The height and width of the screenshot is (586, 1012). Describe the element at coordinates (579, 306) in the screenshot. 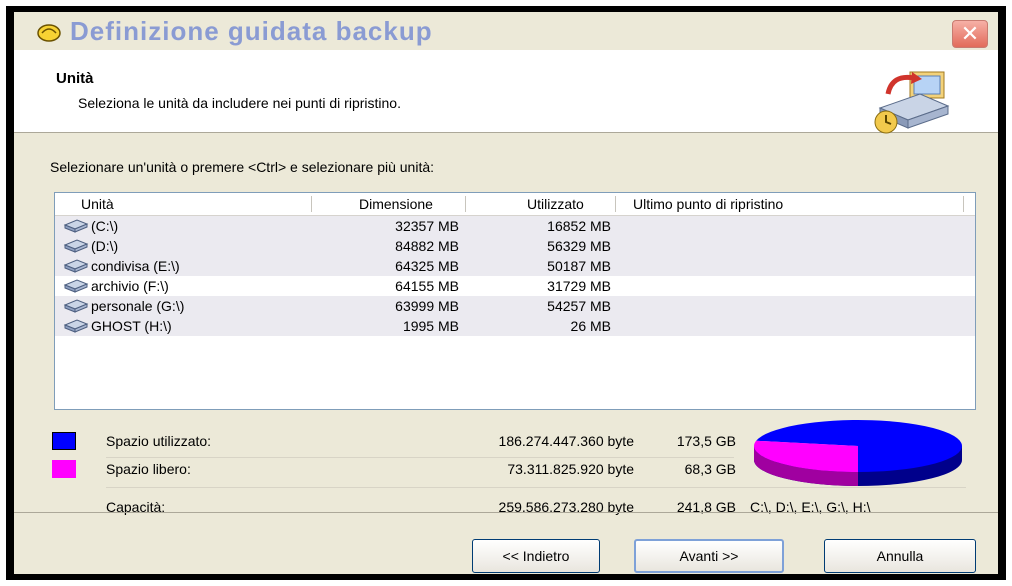

I see `drive-used: 54257 MB` at that location.